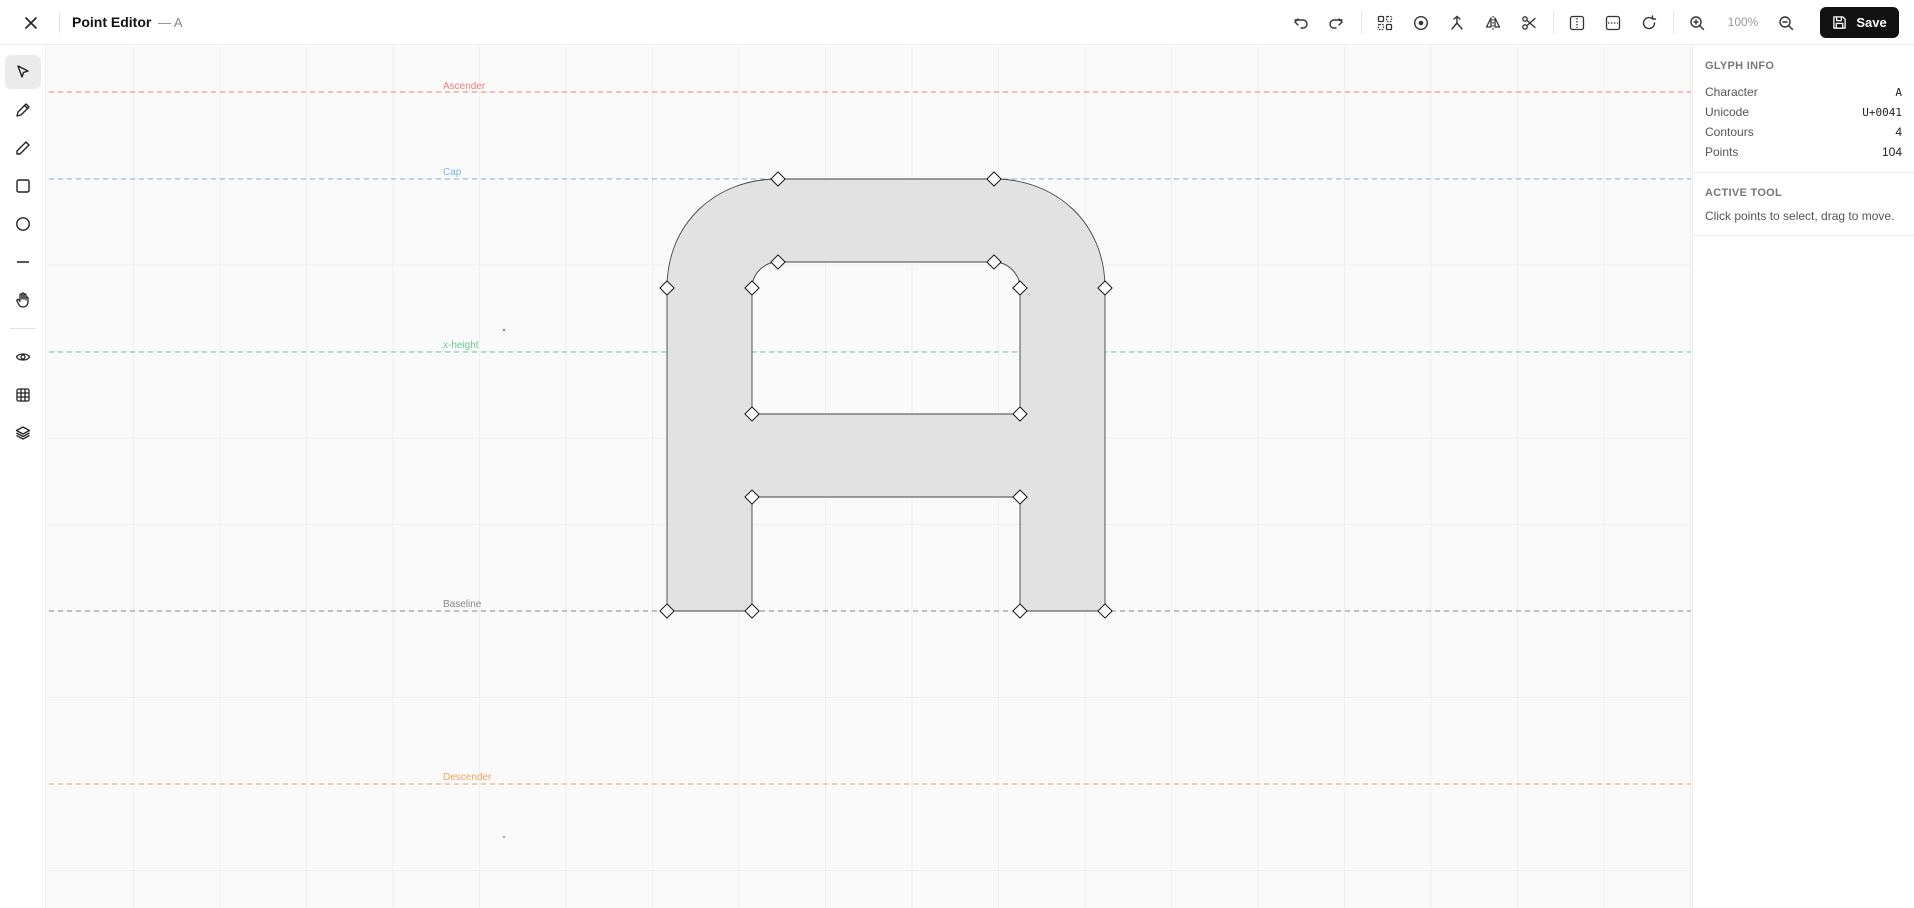  Describe the element at coordinates (461, 345) in the screenshot. I see `xheight-label: x-height` at that location.